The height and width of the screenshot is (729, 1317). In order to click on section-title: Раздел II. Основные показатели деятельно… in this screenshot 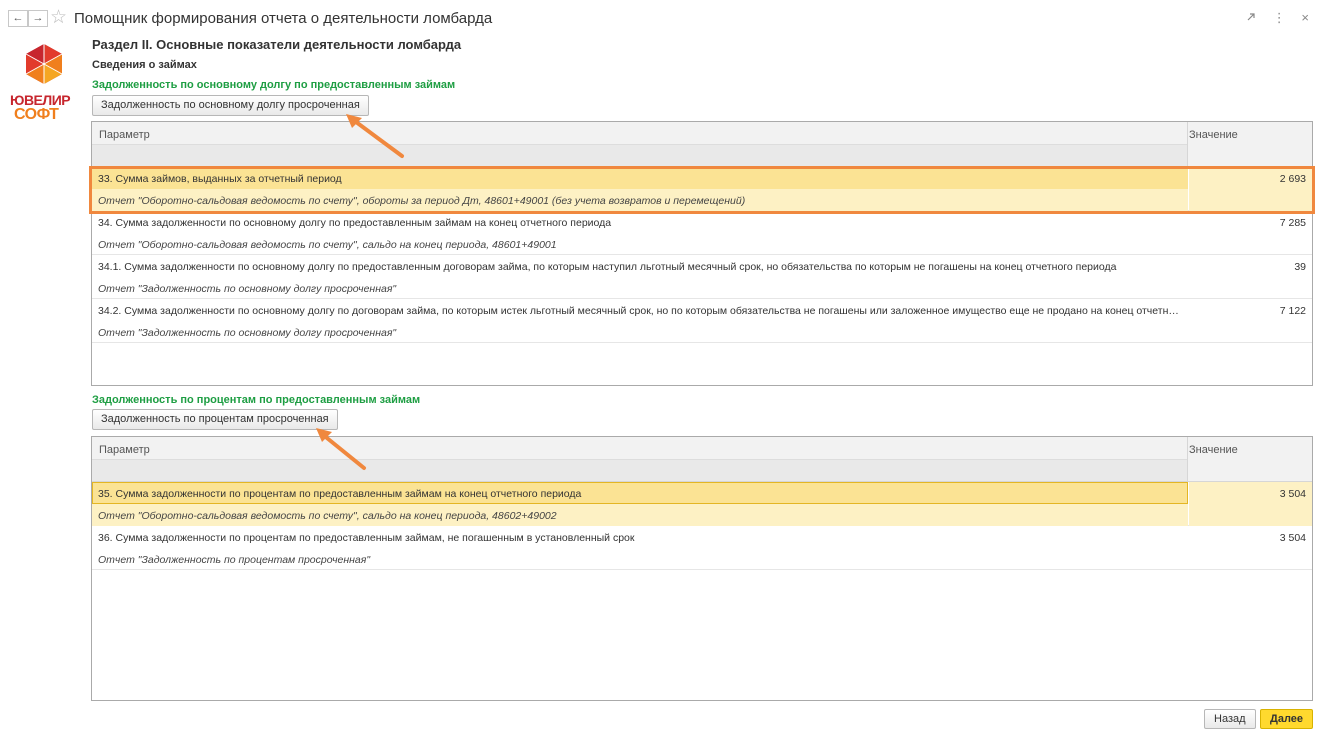, I will do `click(277, 44)`.